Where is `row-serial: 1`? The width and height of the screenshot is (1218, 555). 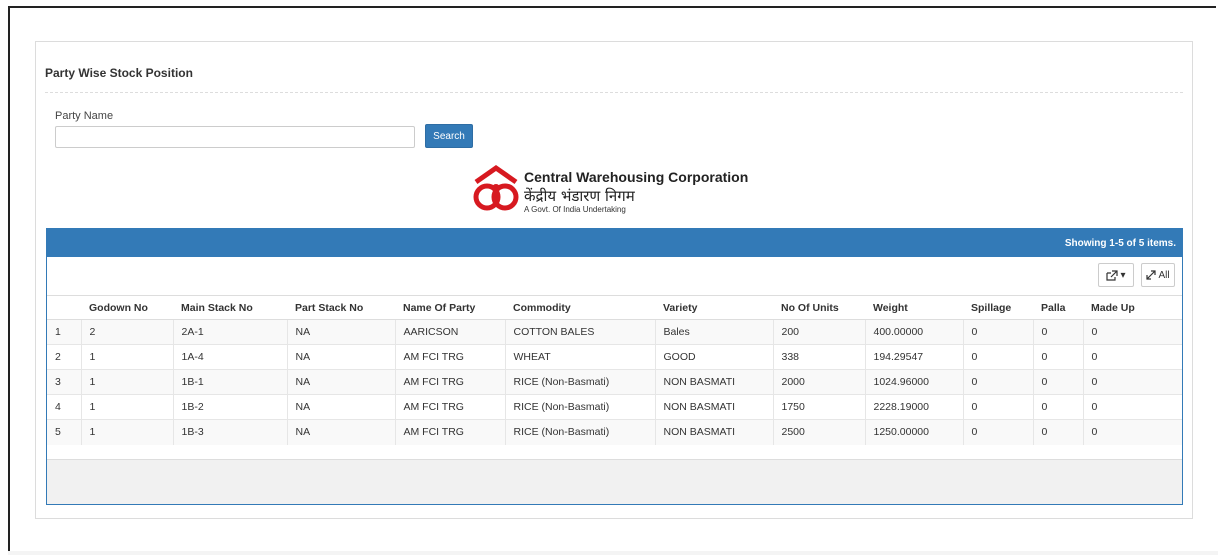
row-serial: 1 is located at coordinates (64, 332).